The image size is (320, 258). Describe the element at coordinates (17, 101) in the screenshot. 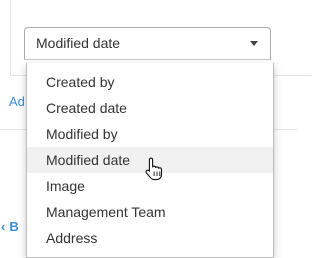

I see `add-link: Ad` at that location.